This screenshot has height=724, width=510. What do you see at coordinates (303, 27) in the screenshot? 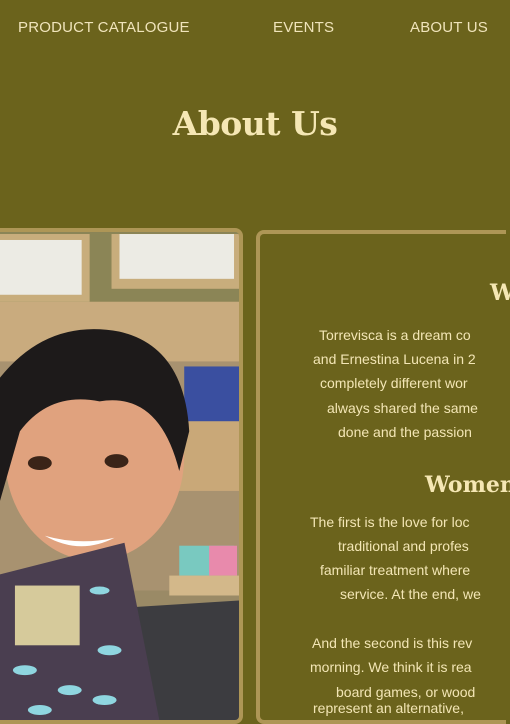
I see `nav-events: EVENTS` at bounding box center [303, 27].